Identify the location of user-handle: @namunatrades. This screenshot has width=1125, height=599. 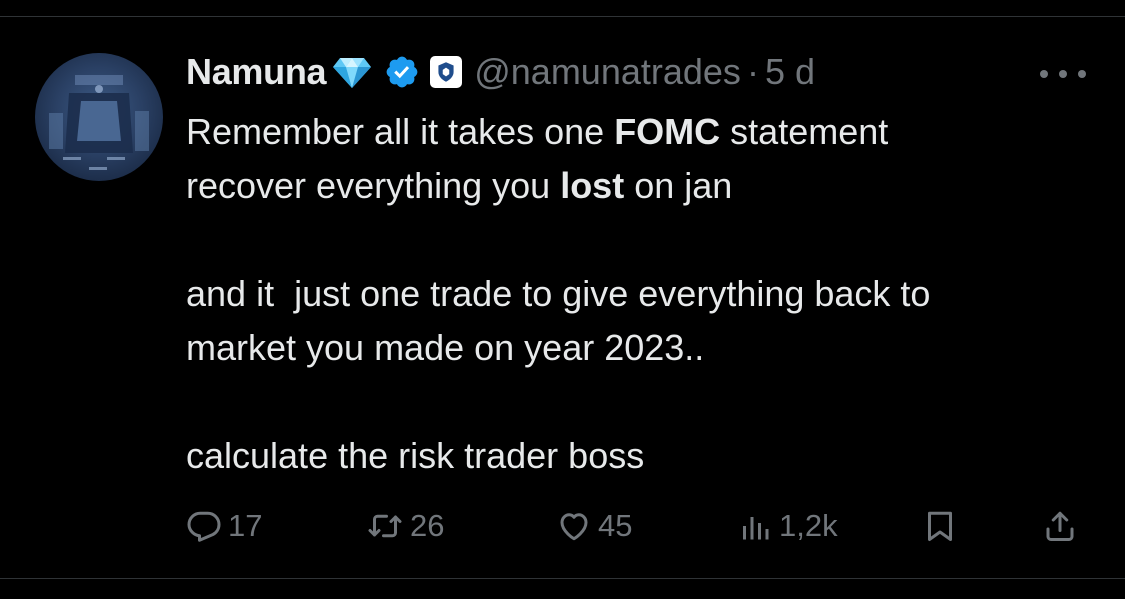
(607, 72).